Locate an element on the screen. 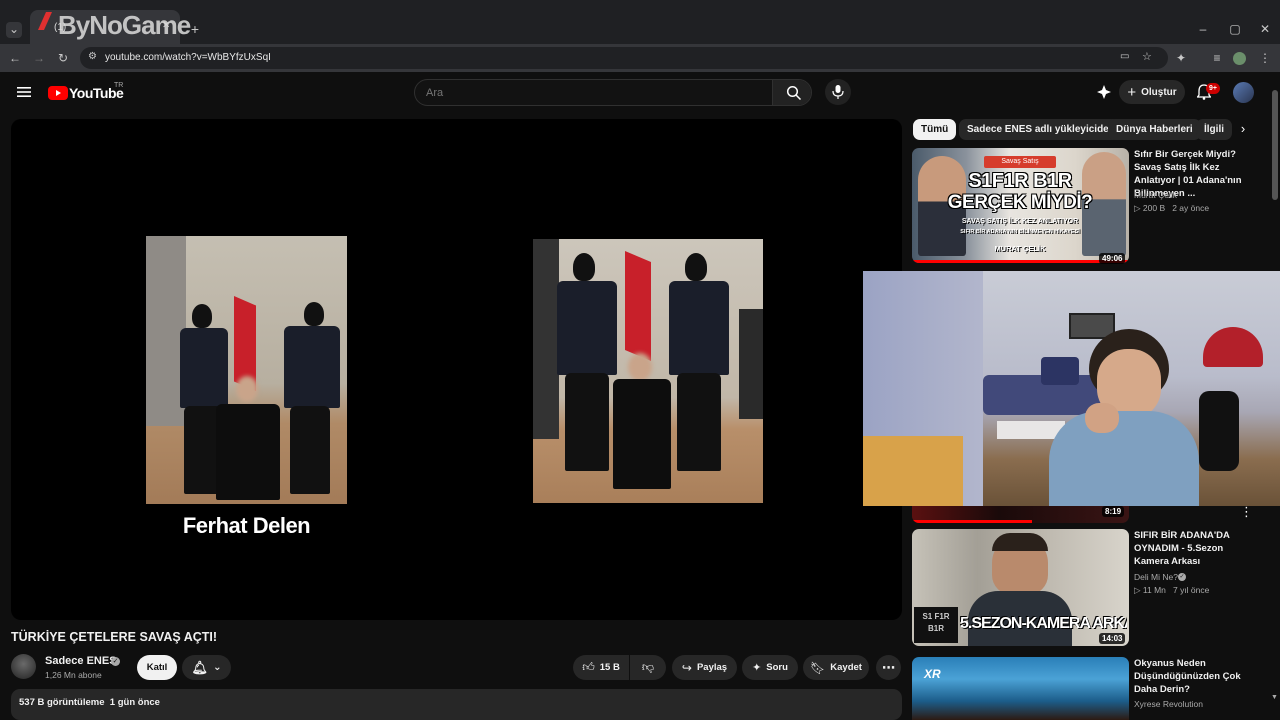 The image size is (1280, 720). install-app-icon: ▭ is located at coordinates (1124, 56).